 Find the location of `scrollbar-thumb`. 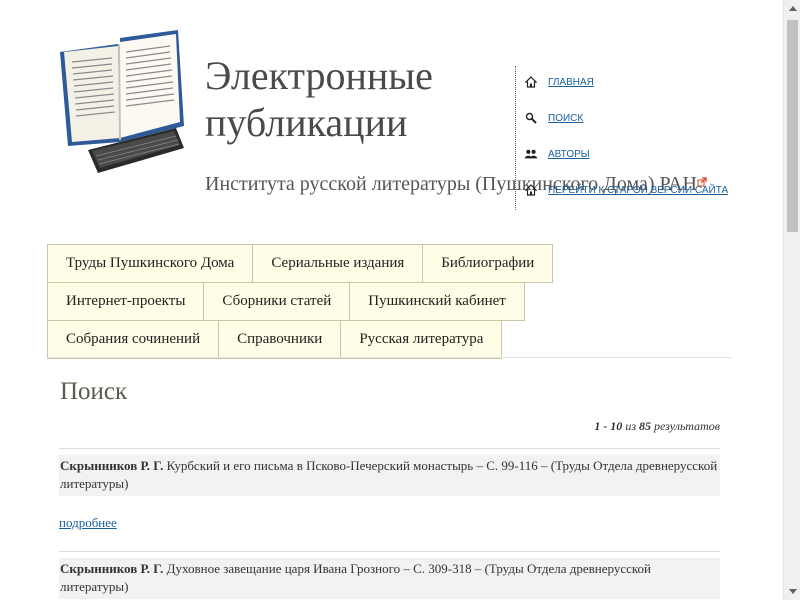

scrollbar-thumb is located at coordinates (792, 126).